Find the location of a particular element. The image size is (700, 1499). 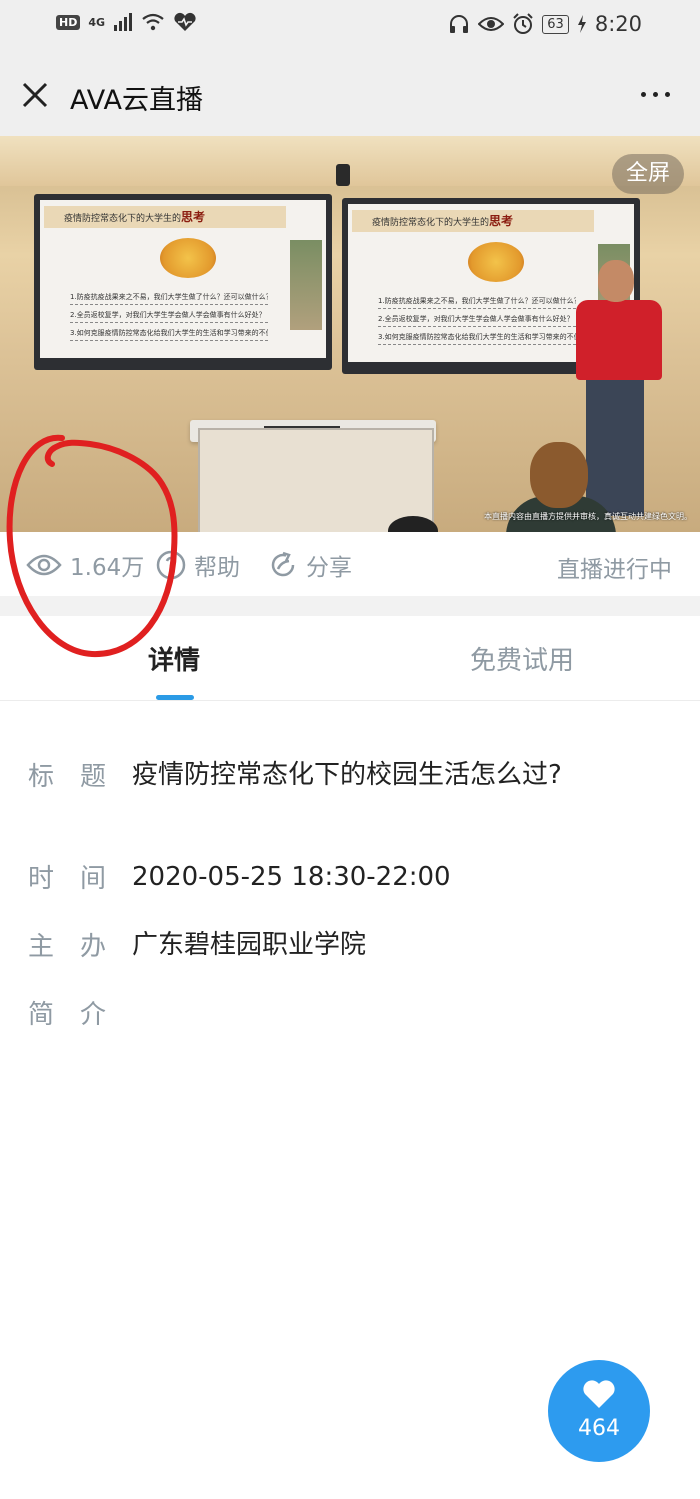

tab-free-trial: 免费试用 is located at coordinates (522, 658).